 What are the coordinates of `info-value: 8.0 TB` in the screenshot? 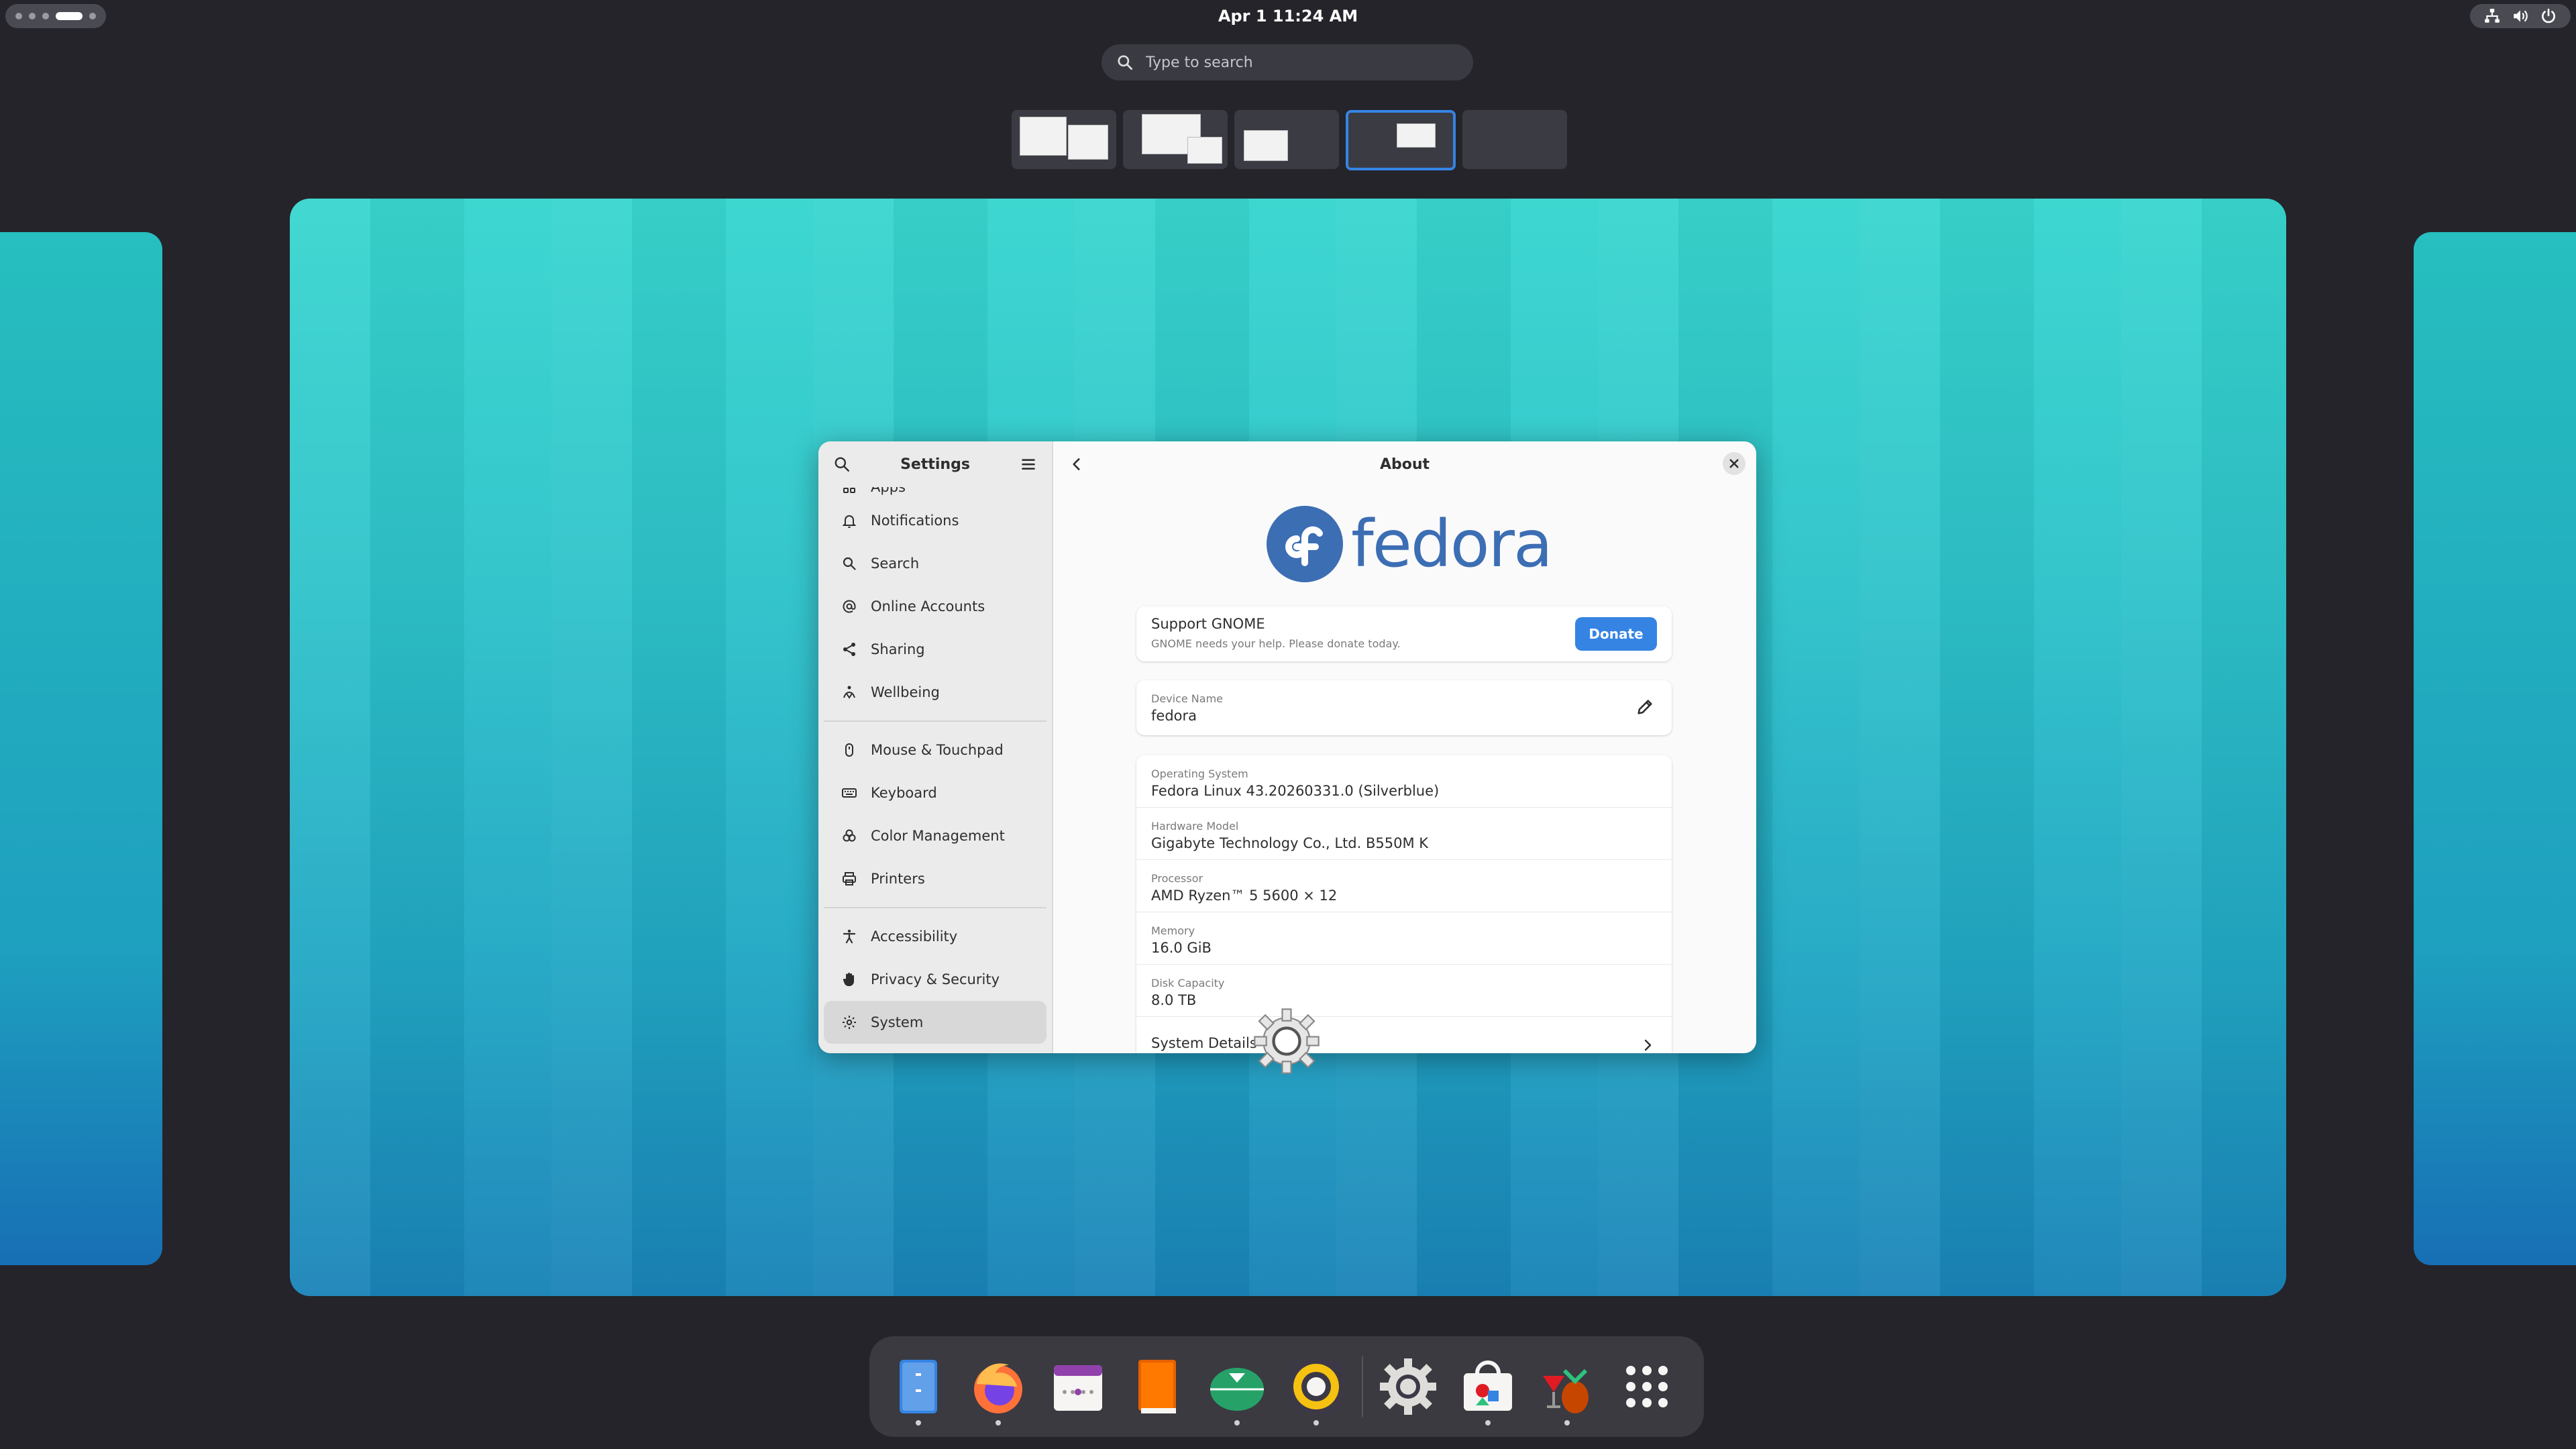 It's located at (1174, 1000).